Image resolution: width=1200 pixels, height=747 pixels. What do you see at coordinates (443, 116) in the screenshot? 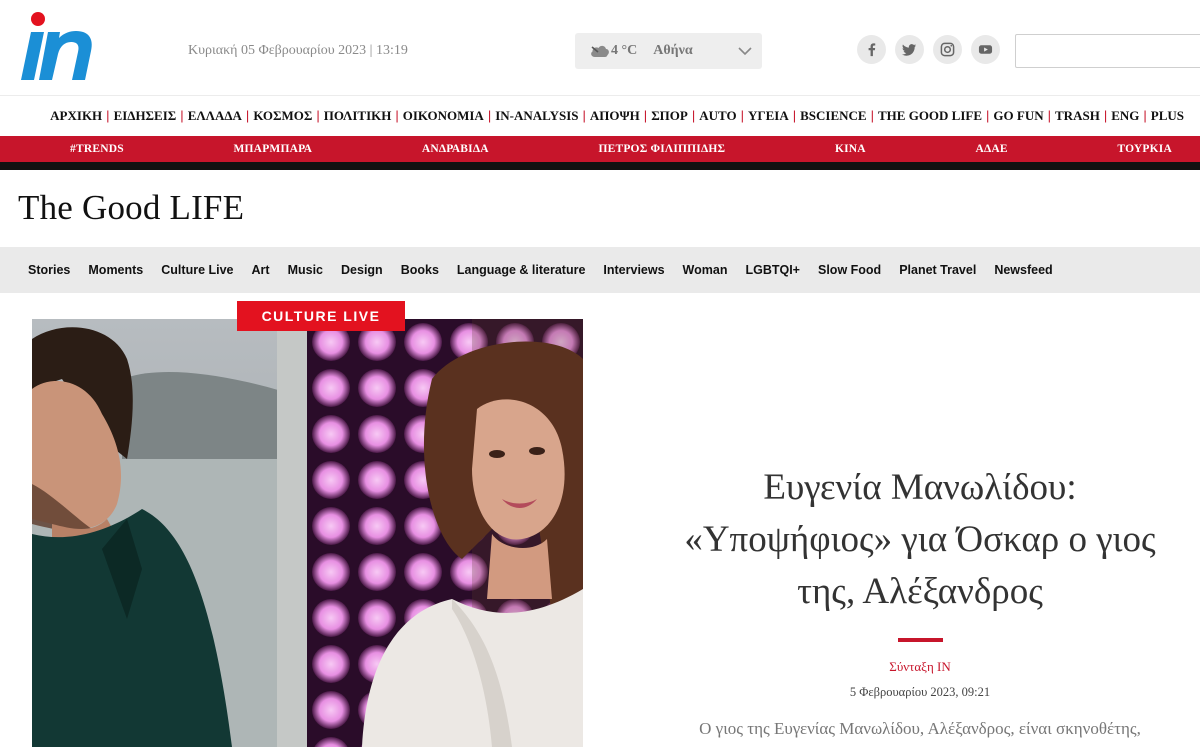
I see `nav-item-economy: ΟΙΚΟΝΟΜΙΑ` at bounding box center [443, 116].